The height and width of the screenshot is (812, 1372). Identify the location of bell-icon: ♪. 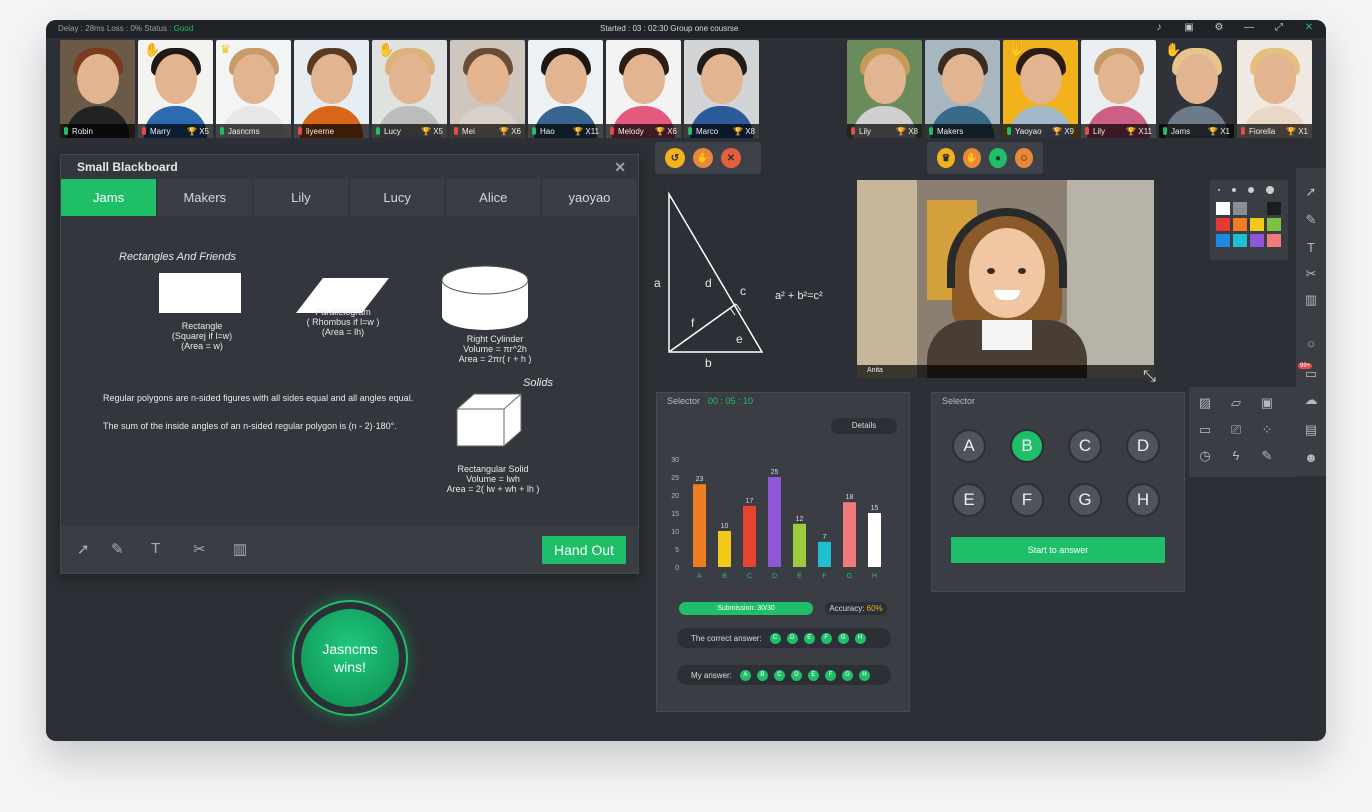
(1159, 27).